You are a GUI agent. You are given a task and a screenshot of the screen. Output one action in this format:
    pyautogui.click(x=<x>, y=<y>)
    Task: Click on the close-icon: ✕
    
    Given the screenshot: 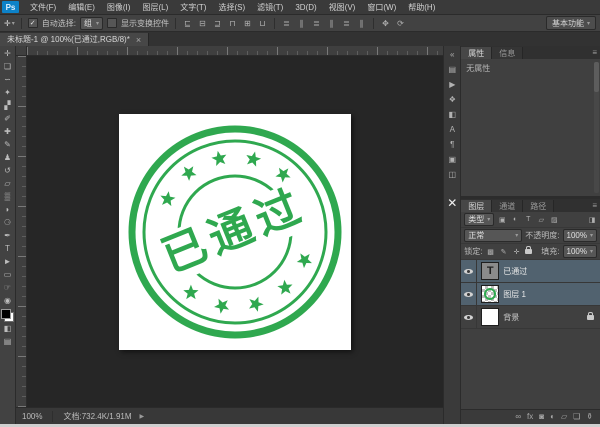 What is the action you would take?
    pyautogui.click(x=452, y=203)
    